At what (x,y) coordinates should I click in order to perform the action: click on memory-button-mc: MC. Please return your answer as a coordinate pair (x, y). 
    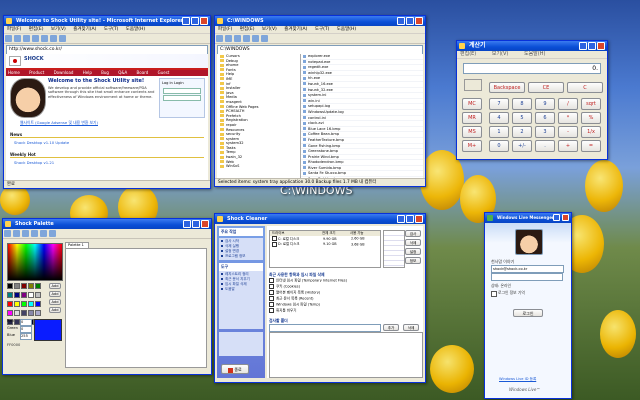
    Looking at the image, I should click on (472, 104).